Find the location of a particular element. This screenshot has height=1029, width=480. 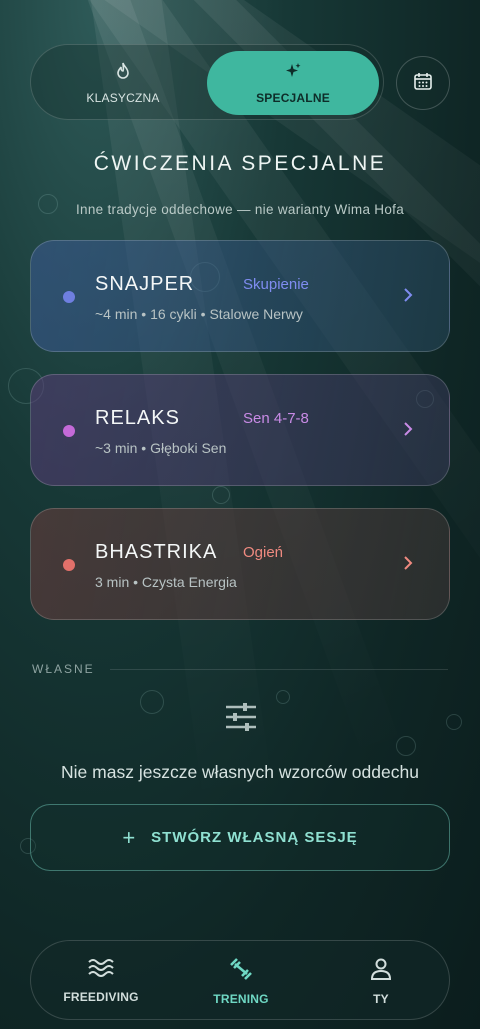

tab-classic: KLASYCZNA is located at coordinates (123, 83).